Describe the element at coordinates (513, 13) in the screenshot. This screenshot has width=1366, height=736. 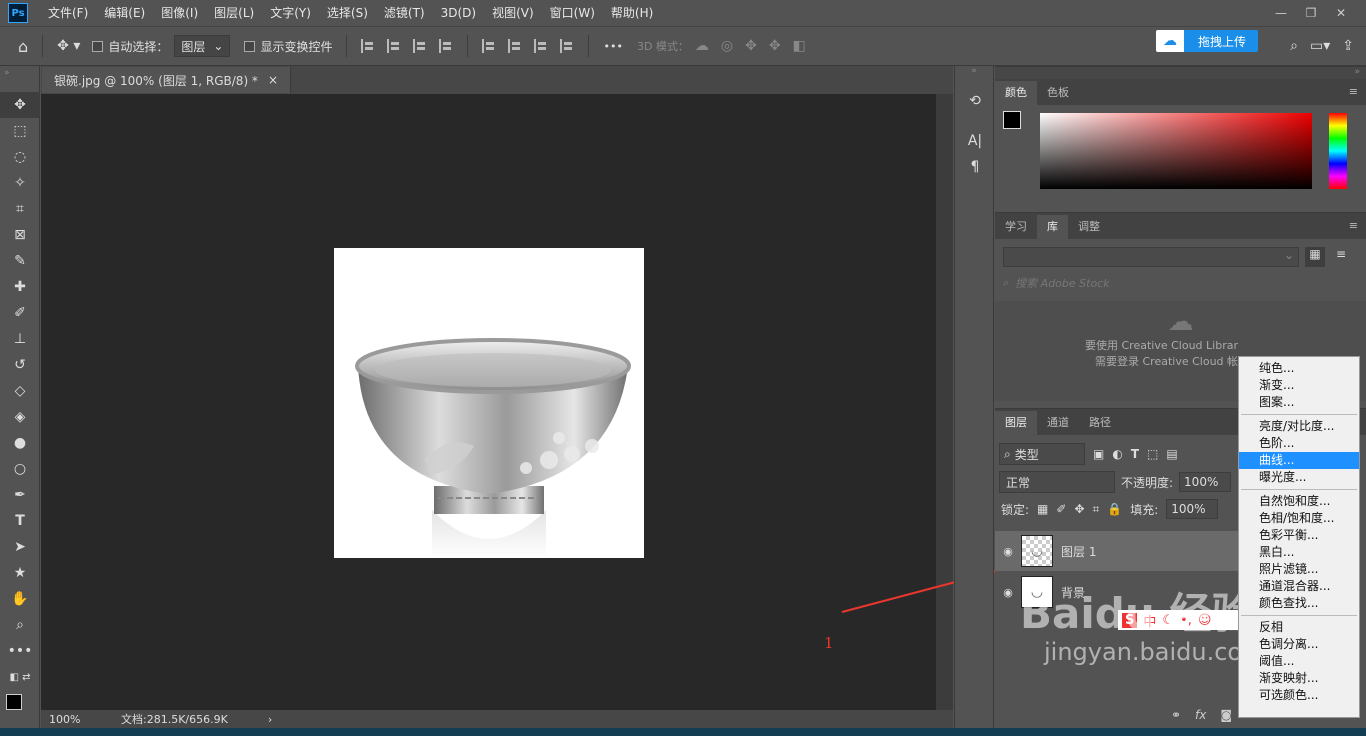
I see `menu-view: 视图(V)` at that location.